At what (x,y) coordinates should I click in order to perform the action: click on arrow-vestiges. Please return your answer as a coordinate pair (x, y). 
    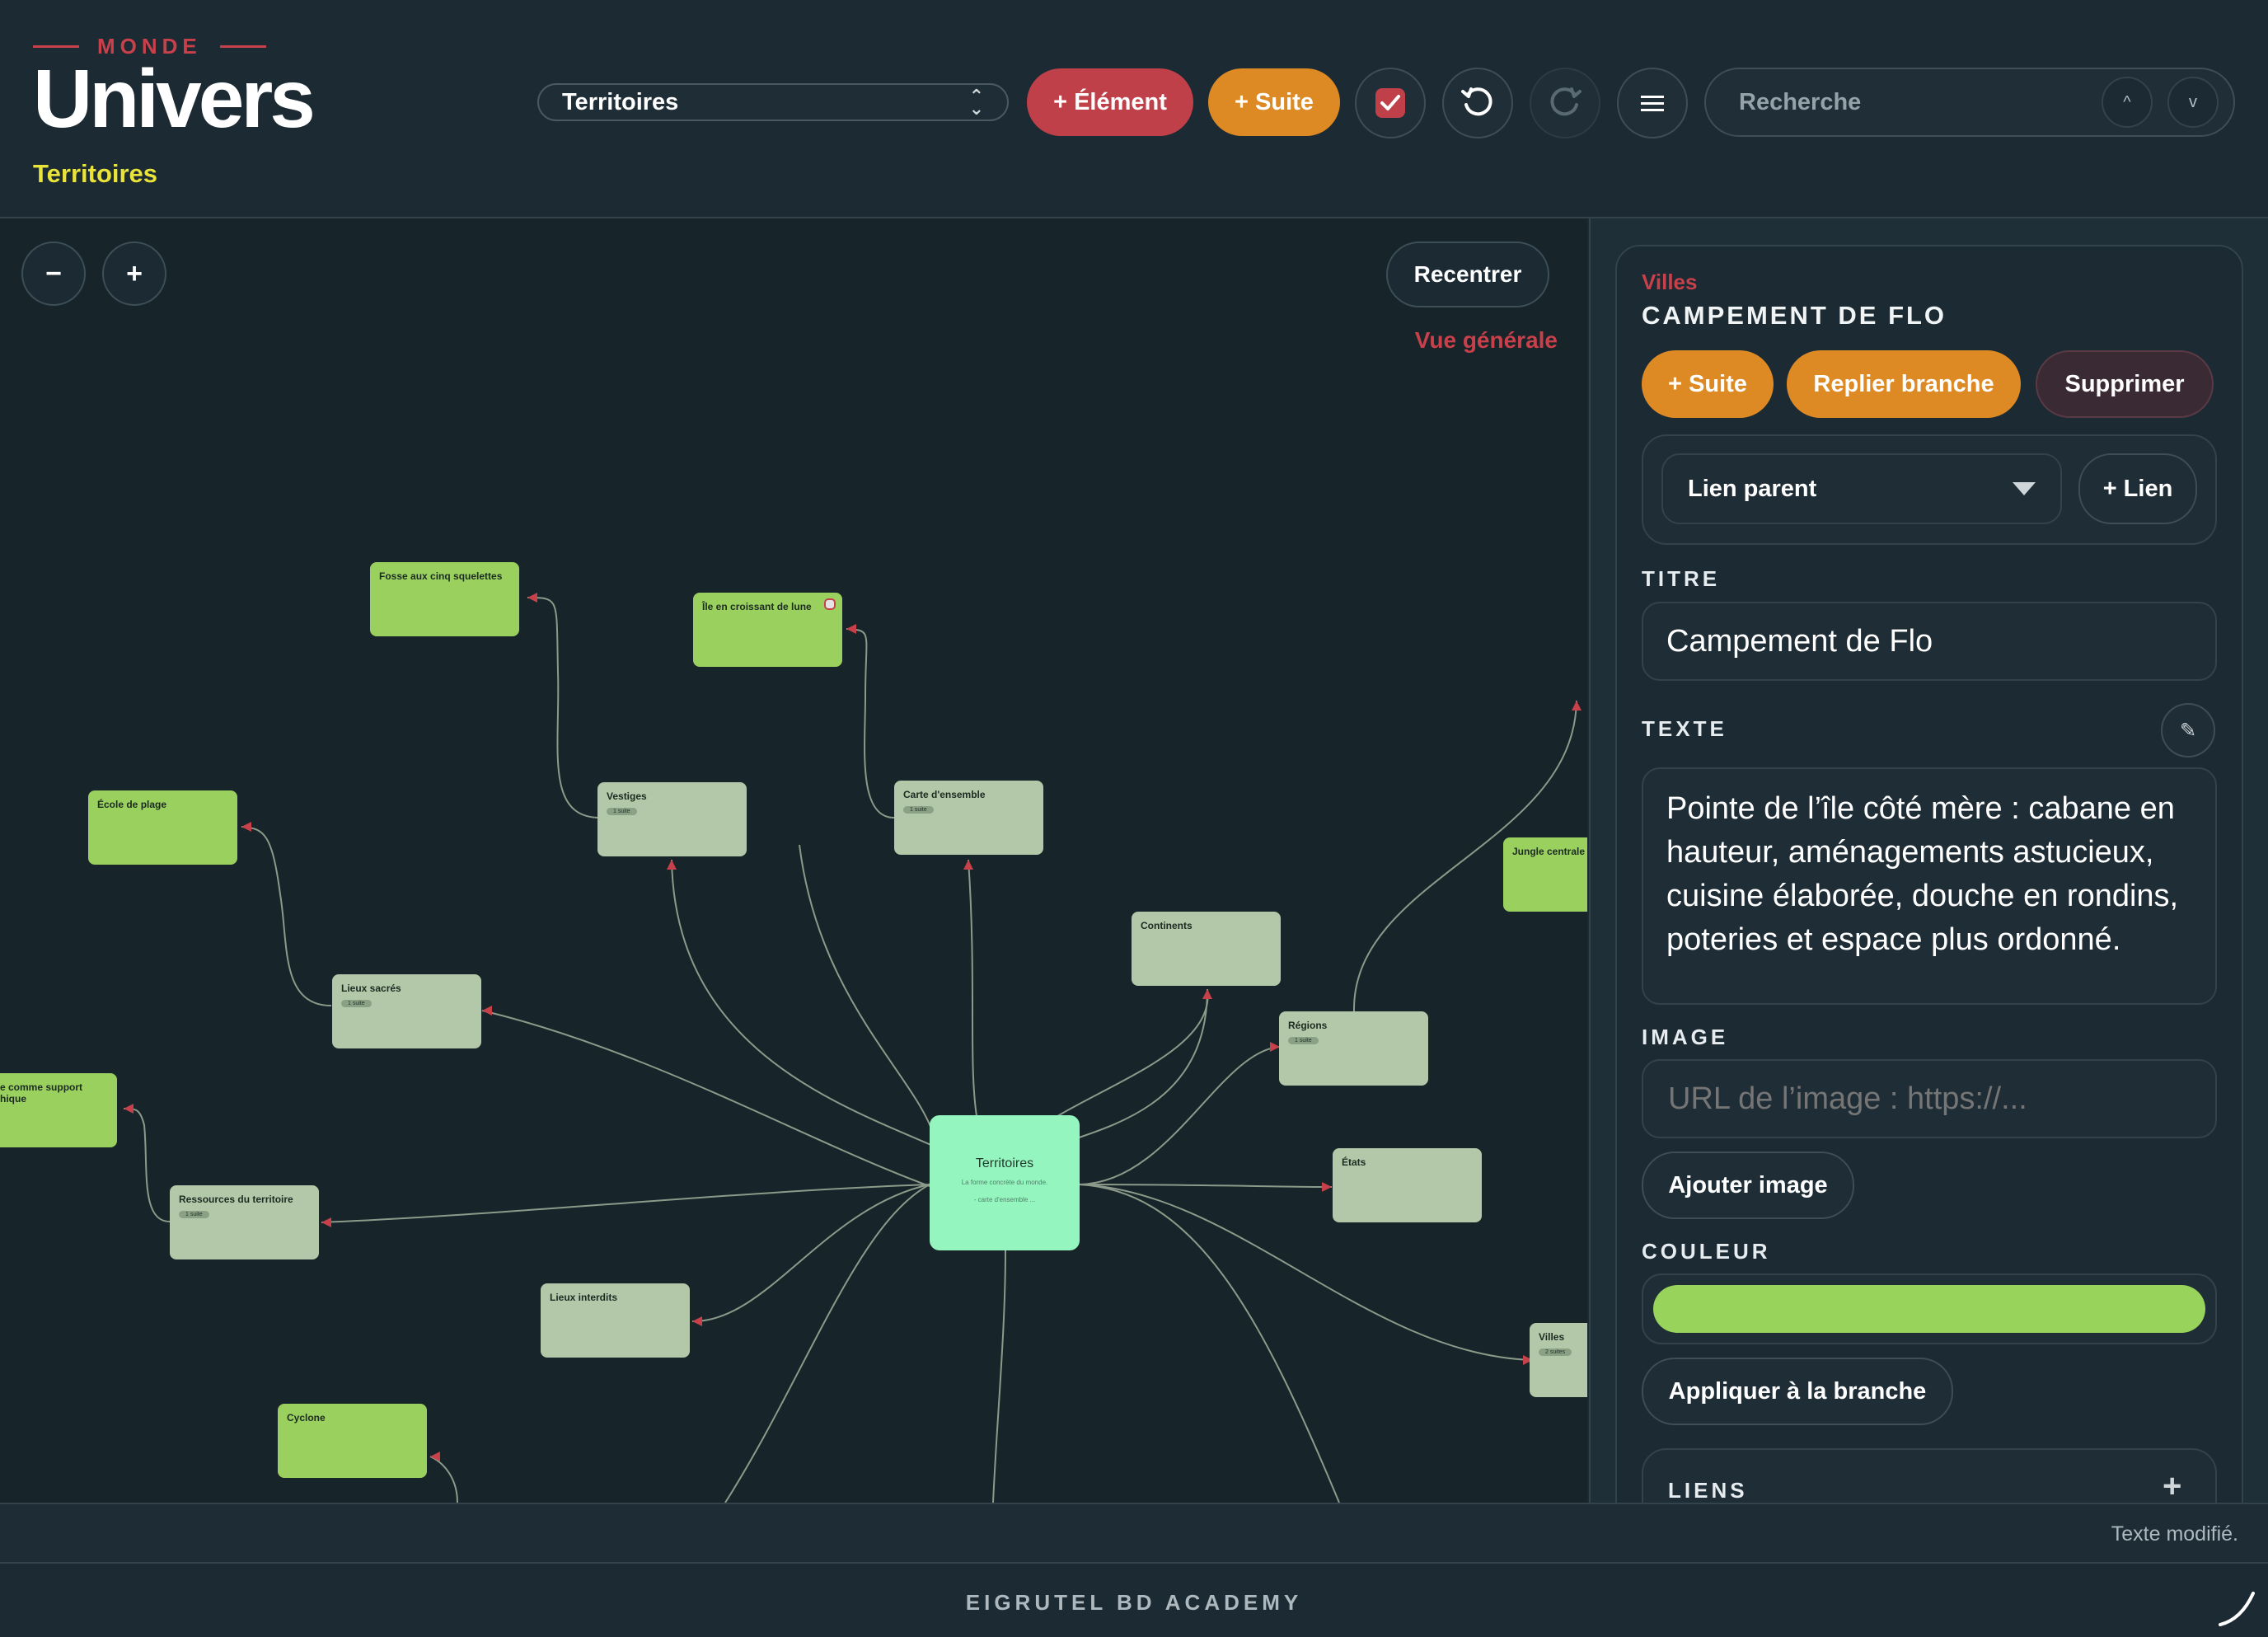
    Looking at the image, I should click on (672, 865).